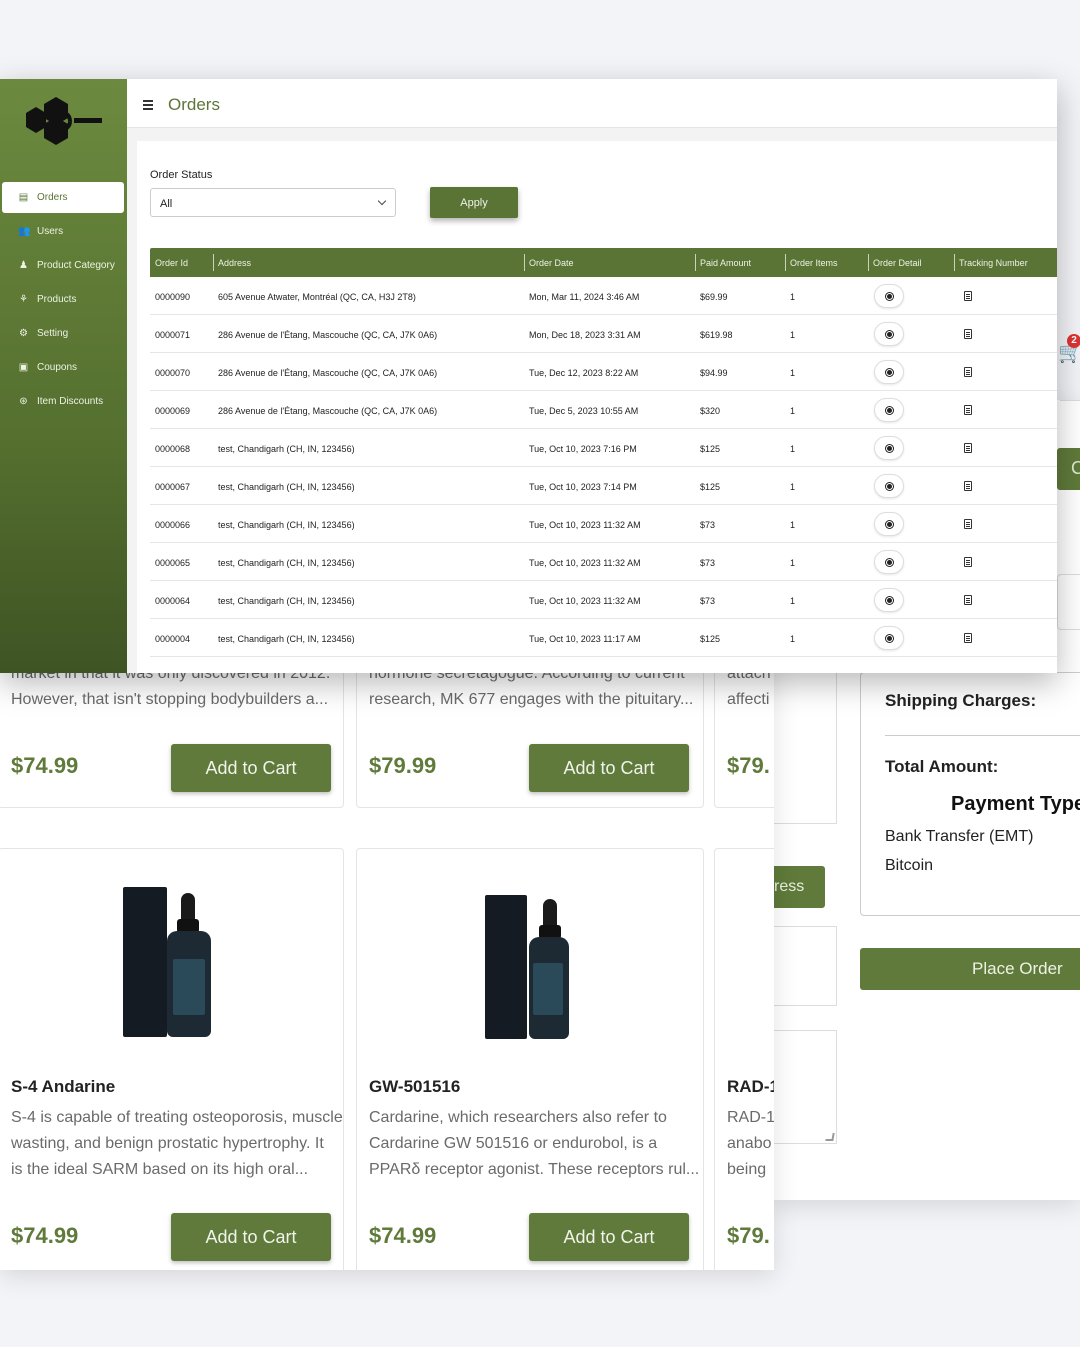  Describe the element at coordinates (414, 1087) in the screenshot. I see `product-name: GW-501516` at that location.